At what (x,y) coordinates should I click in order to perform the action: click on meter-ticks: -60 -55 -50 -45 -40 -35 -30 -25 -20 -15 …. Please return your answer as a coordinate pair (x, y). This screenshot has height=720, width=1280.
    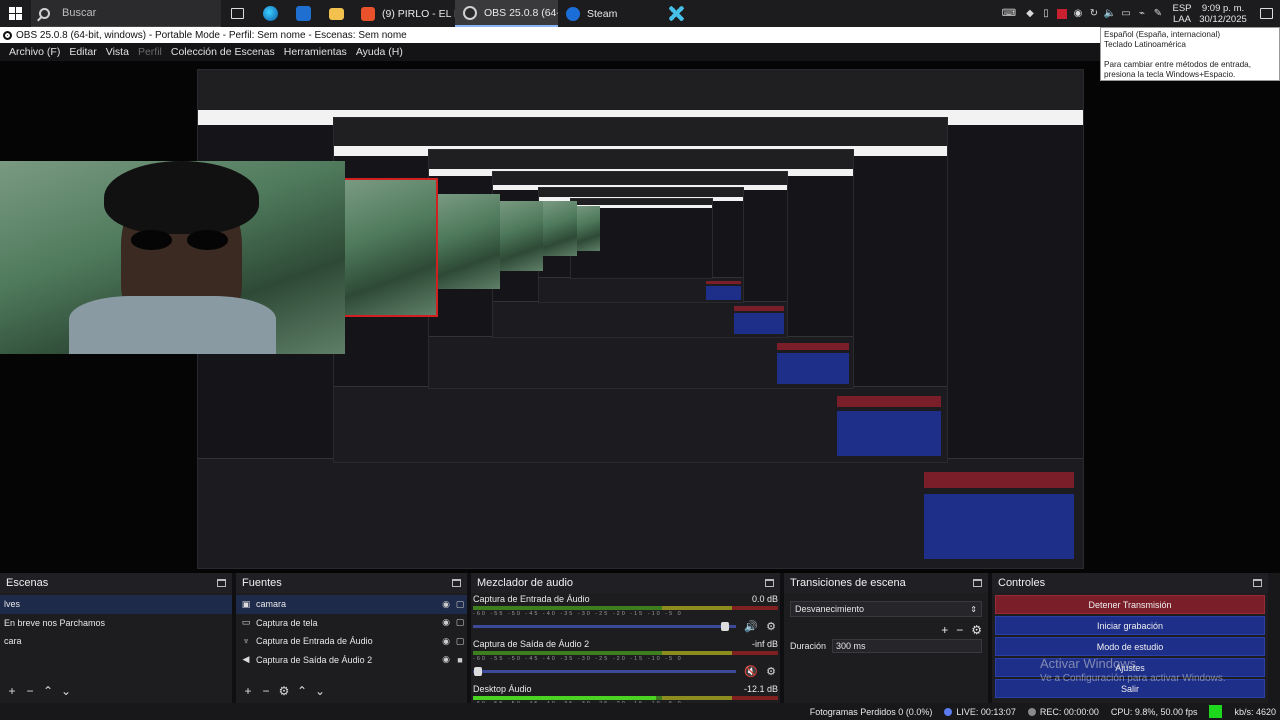
    Looking at the image, I should click on (578, 659).